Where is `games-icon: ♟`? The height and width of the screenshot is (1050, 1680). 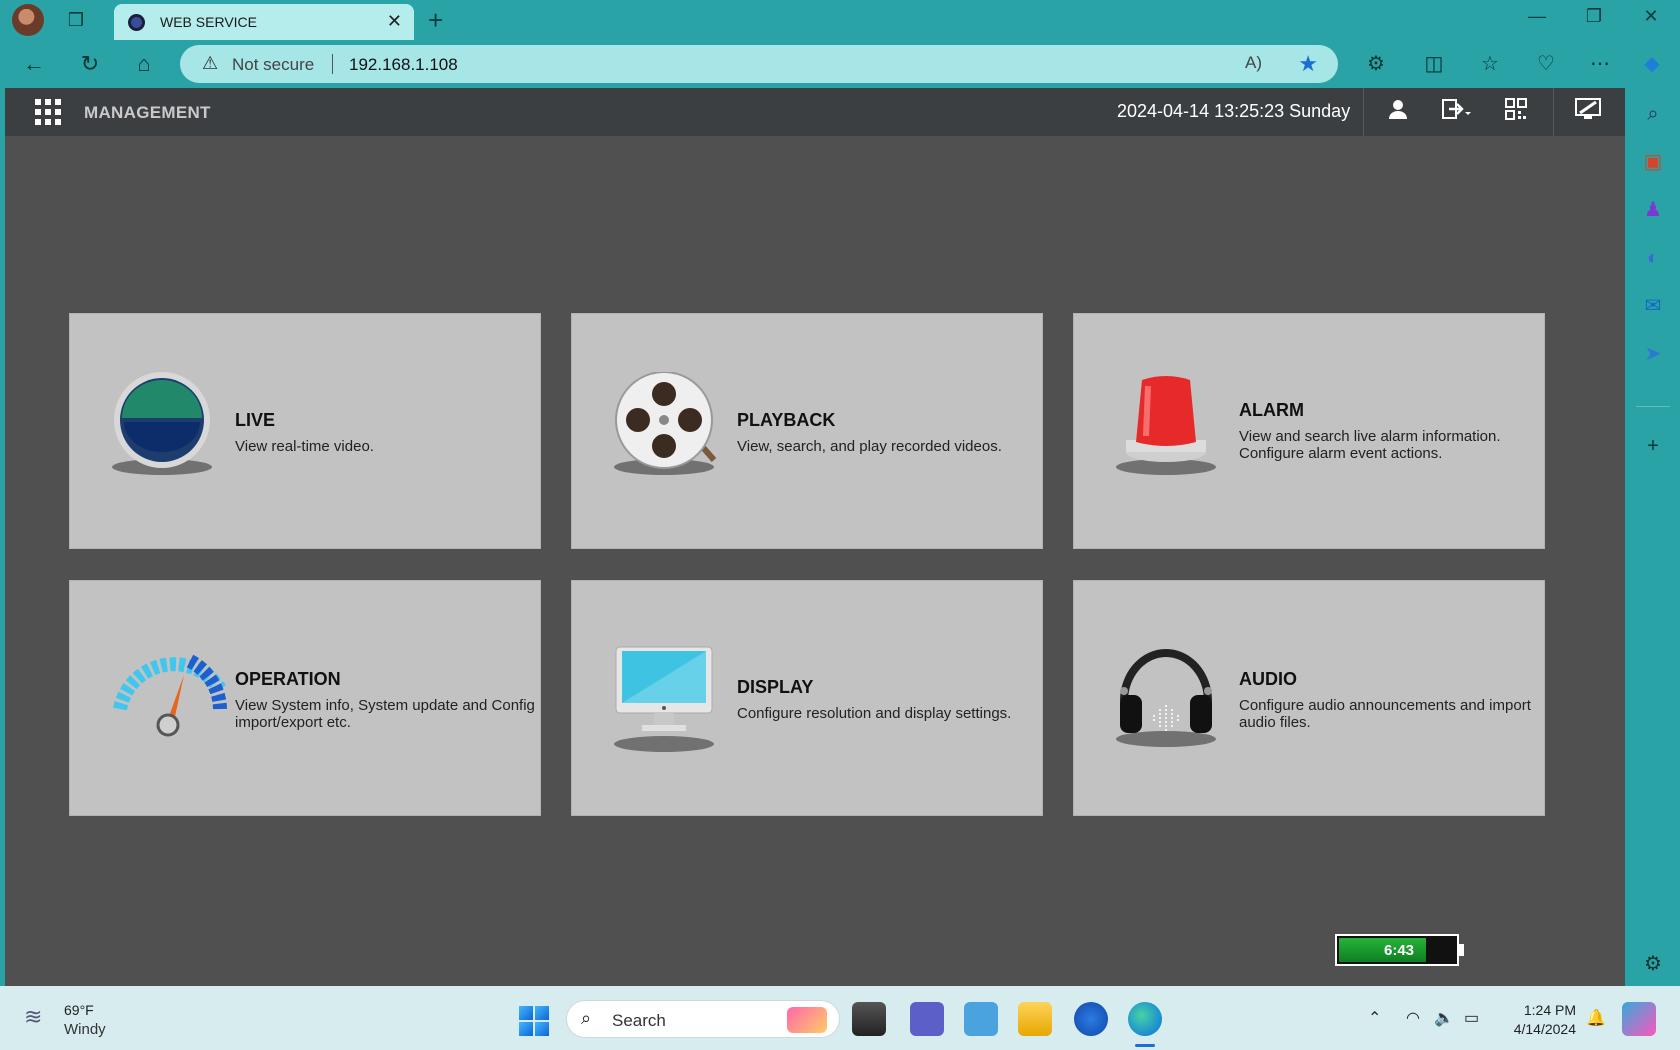
games-icon: ♟ is located at coordinates (1653, 210).